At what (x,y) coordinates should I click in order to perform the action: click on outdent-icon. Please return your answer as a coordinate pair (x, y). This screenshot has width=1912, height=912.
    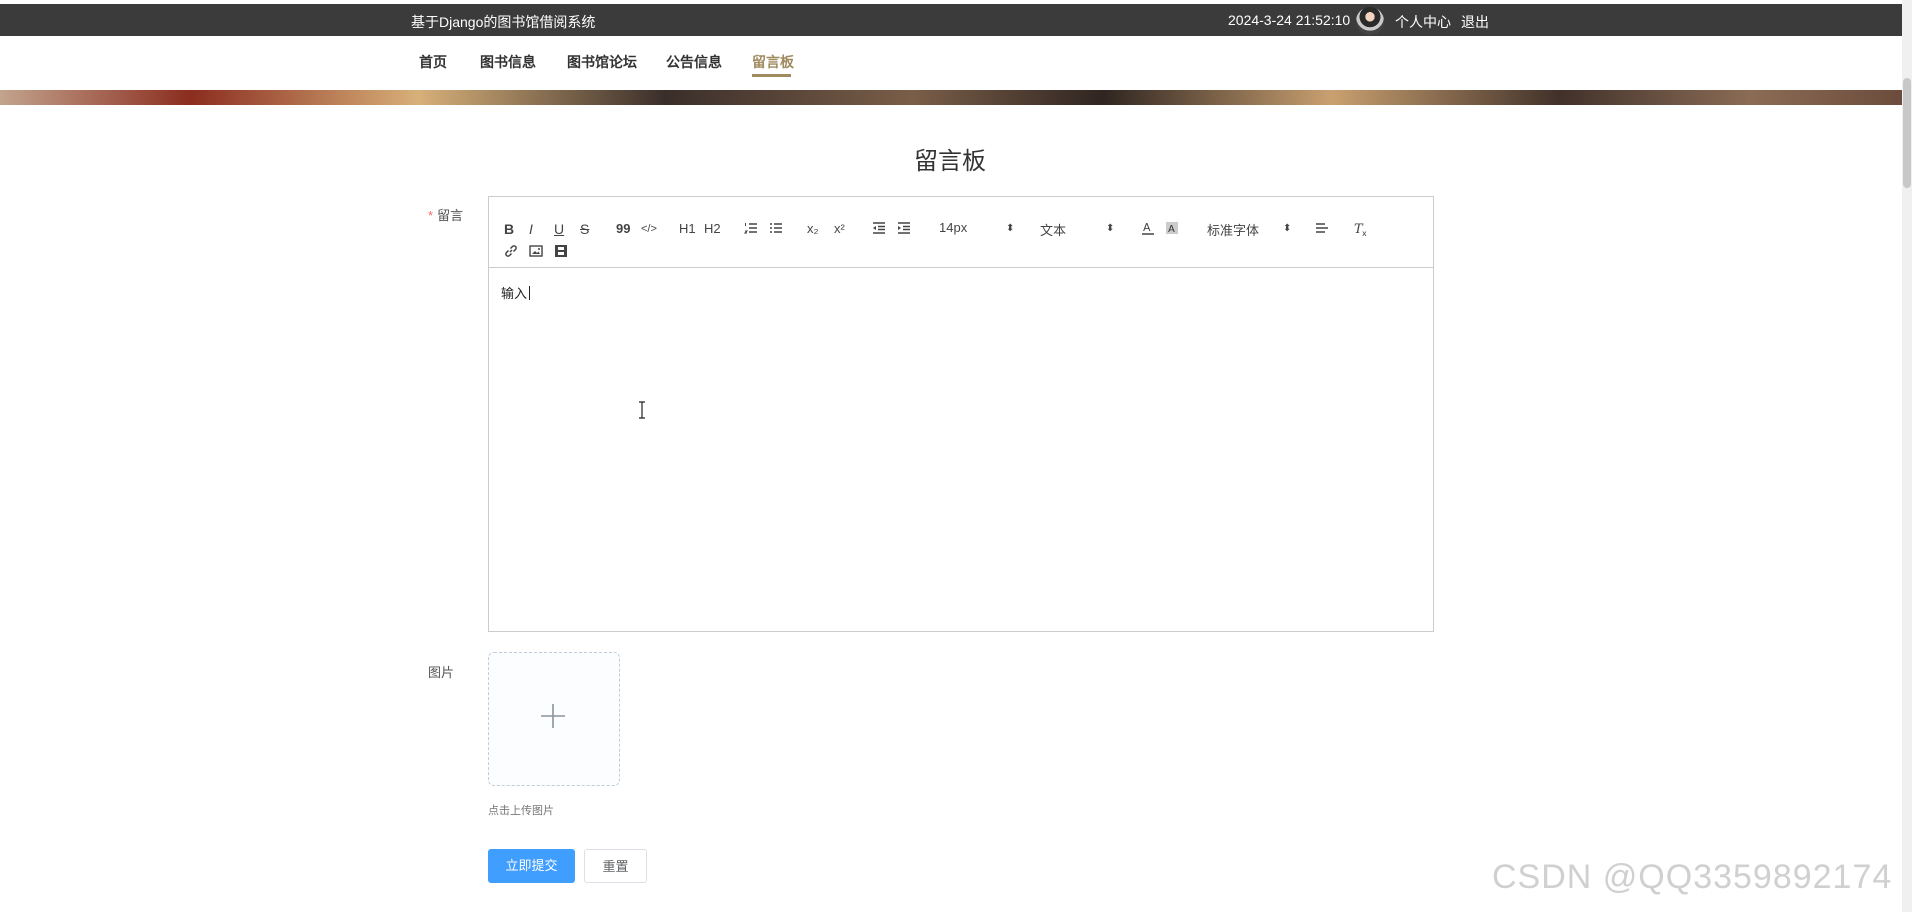
    Looking at the image, I should click on (879, 228).